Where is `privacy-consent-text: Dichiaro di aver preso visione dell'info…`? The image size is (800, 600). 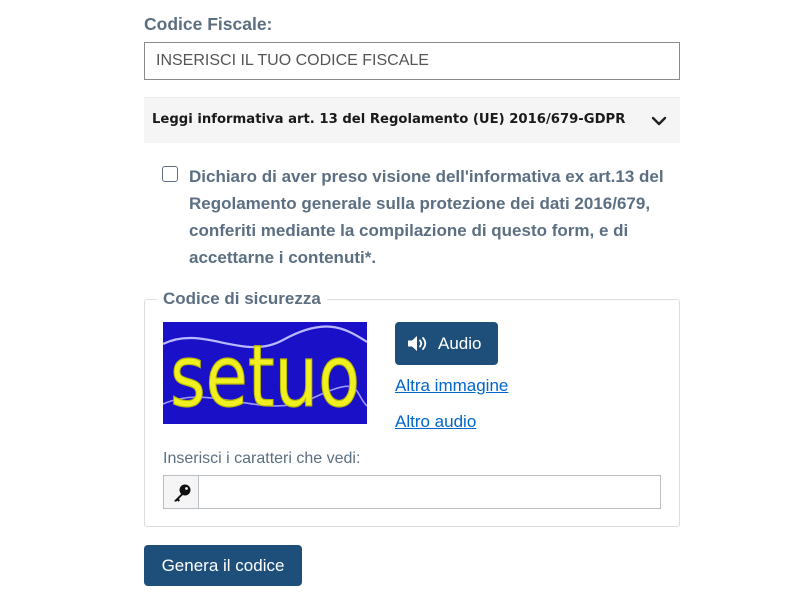
privacy-consent-text: Dichiaro di aver preso visione dell'info… is located at coordinates (426, 217).